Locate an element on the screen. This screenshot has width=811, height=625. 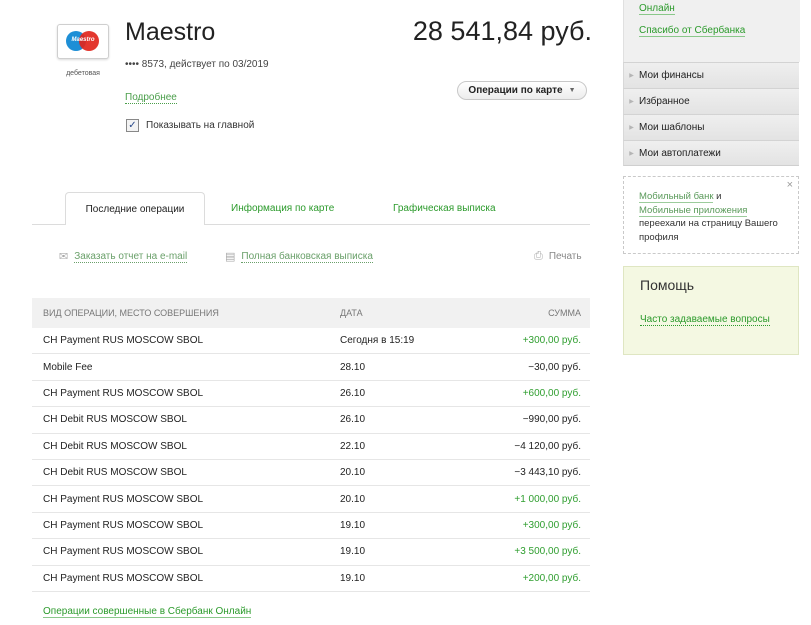
document-icon: ▤ is located at coordinates (230, 257).